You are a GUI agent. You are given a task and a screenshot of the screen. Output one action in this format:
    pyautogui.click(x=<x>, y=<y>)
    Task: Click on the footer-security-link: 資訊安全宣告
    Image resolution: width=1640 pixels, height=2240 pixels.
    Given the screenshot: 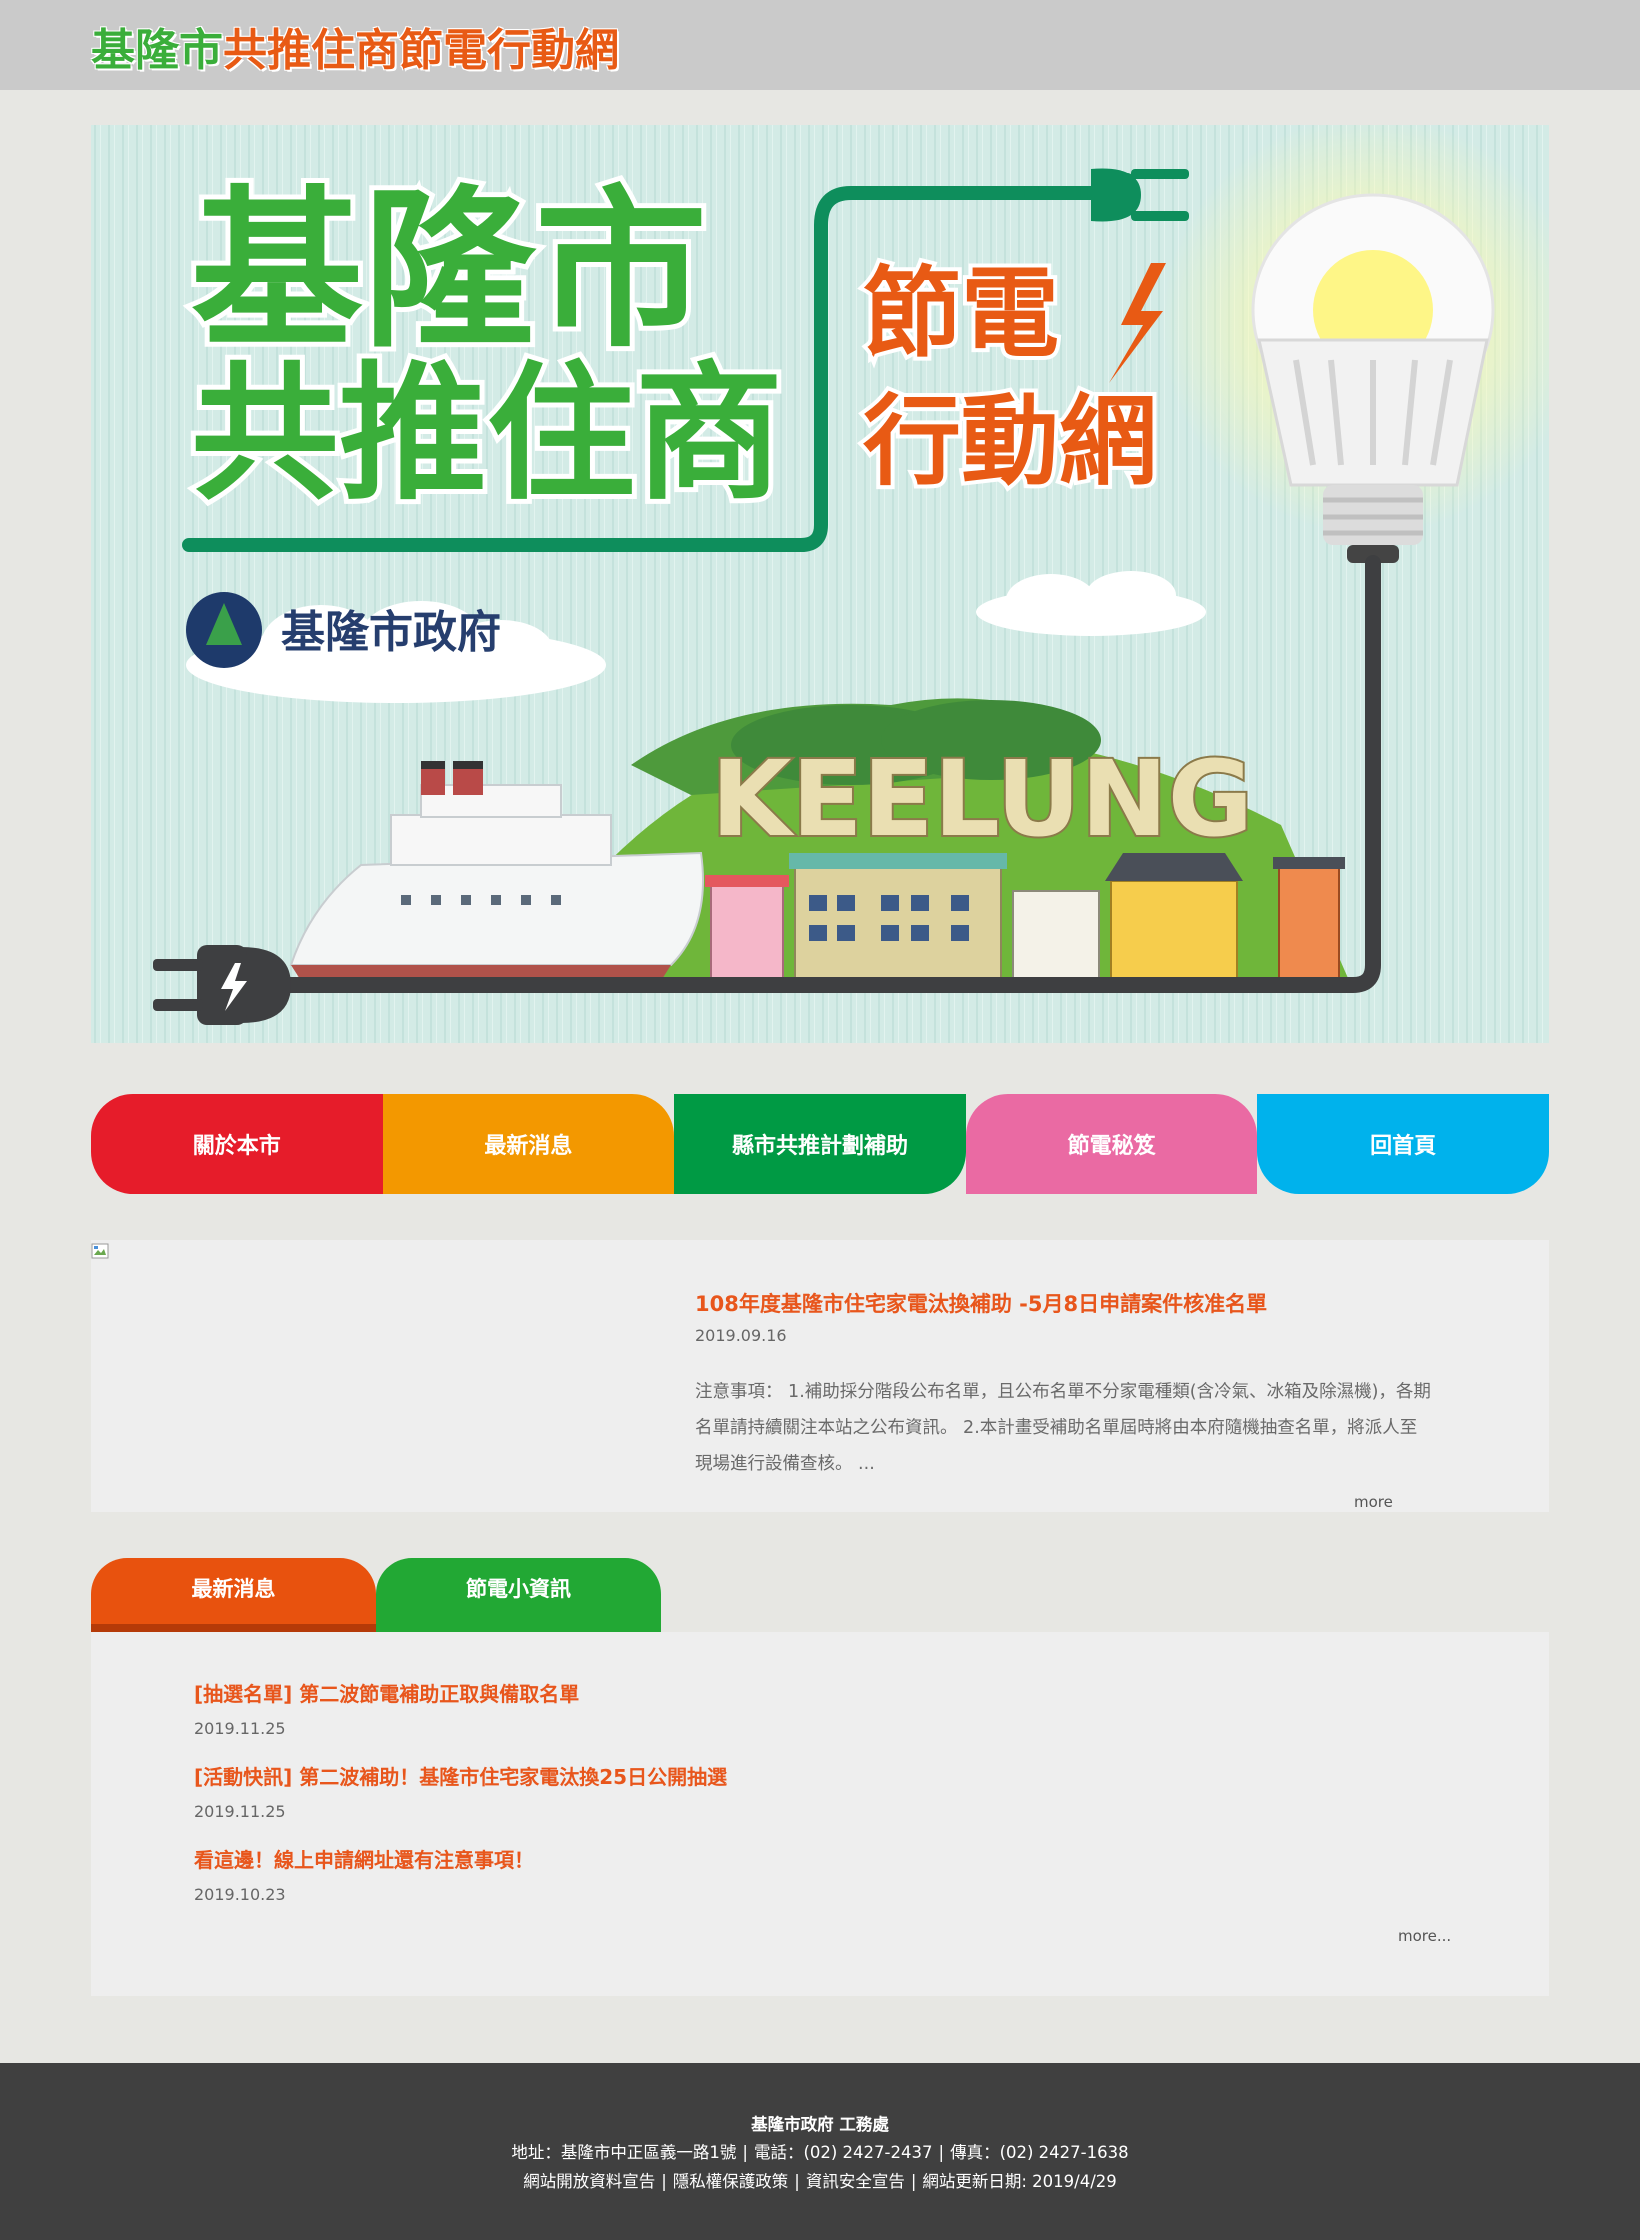 What is the action you would take?
    pyautogui.click(x=855, y=2181)
    